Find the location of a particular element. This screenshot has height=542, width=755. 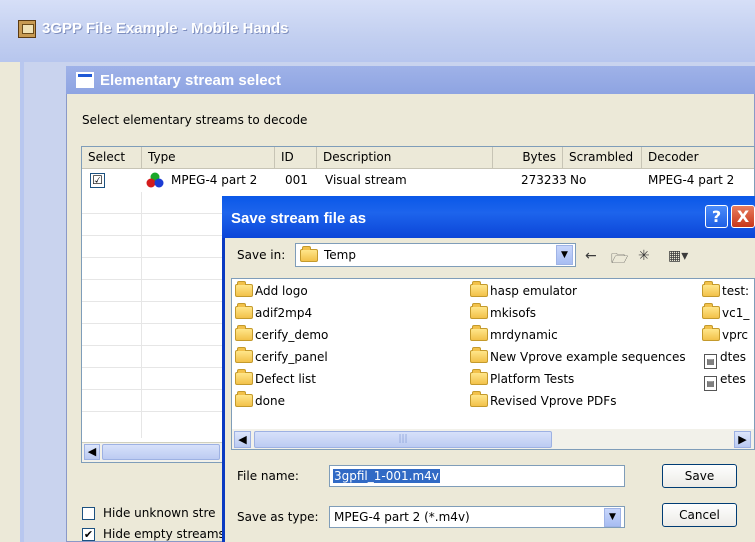

row-bytes: 273233 is located at coordinates (544, 180).